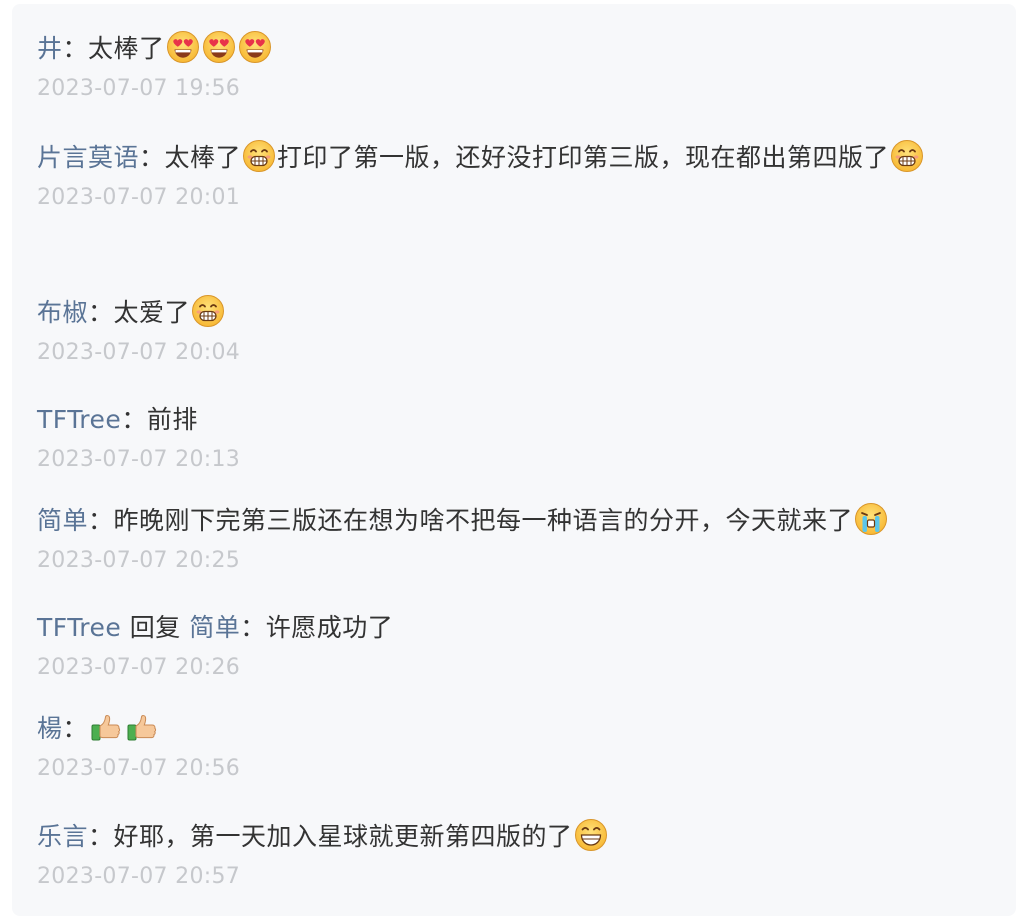 The width and height of the screenshot is (1016, 916). What do you see at coordinates (50, 48) in the screenshot?
I see `comment-author: 井` at bounding box center [50, 48].